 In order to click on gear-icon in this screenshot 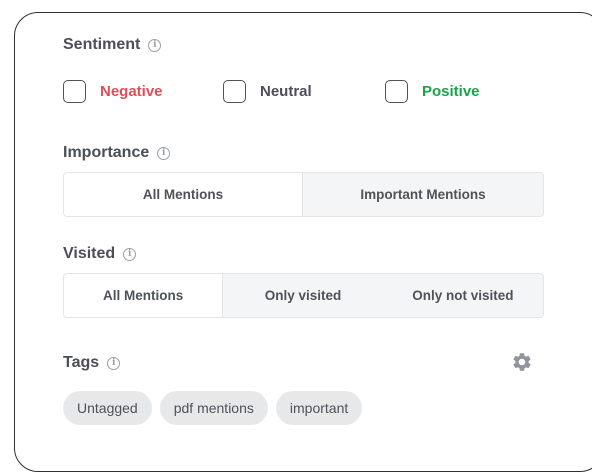, I will do `click(522, 362)`.